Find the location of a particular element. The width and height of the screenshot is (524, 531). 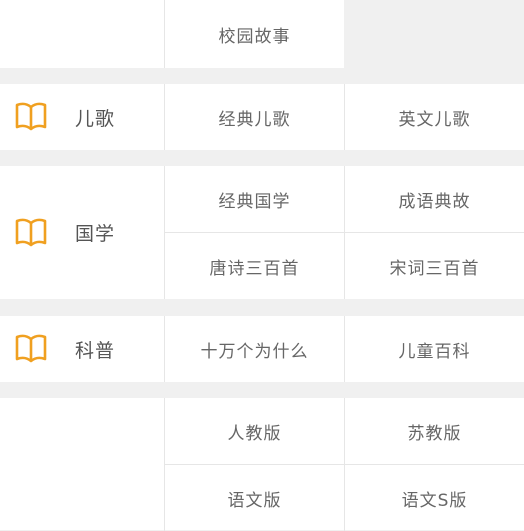

empty-slot is located at coordinates (434, 34).